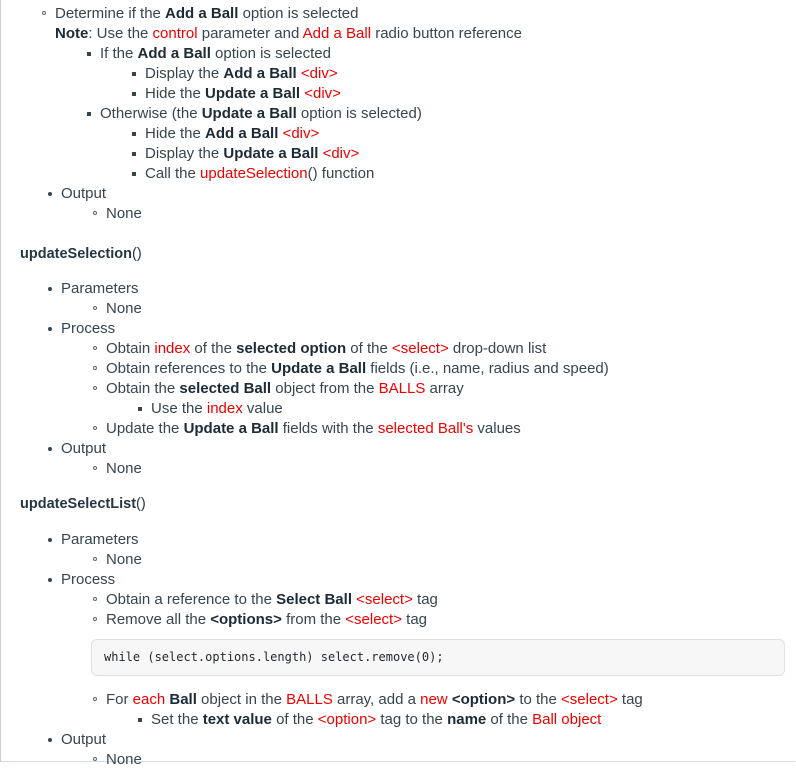  What do you see at coordinates (444, 389) in the screenshot?
I see `obtain-ball-text-3: array` at bounding box center [444, 389].